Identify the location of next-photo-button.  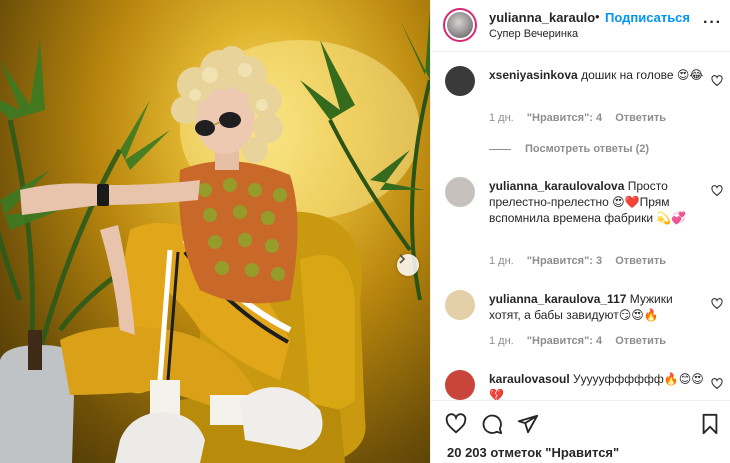
(408, 265).